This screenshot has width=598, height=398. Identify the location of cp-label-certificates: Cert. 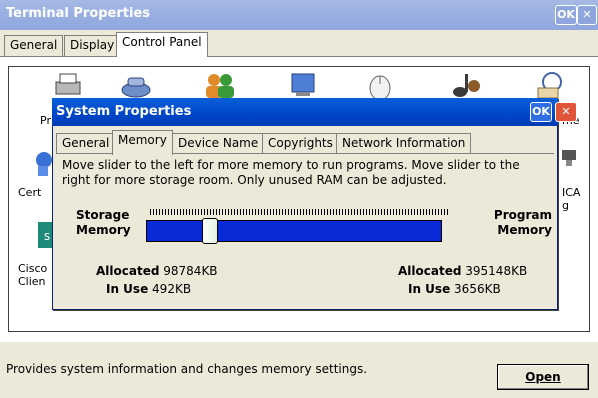
(30, 192).